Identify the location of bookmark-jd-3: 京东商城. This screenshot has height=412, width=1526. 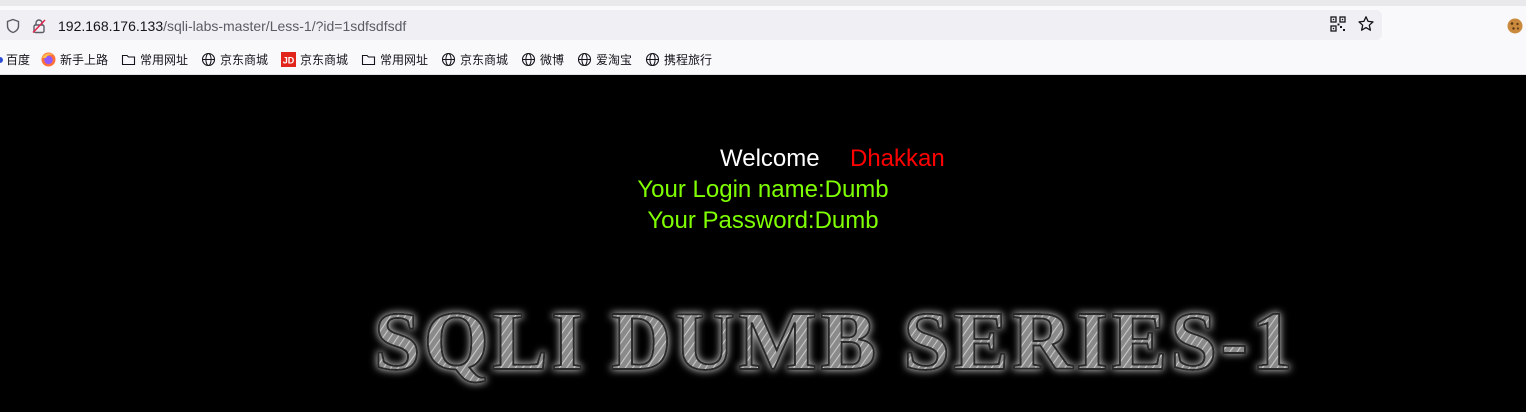
(474, 59).